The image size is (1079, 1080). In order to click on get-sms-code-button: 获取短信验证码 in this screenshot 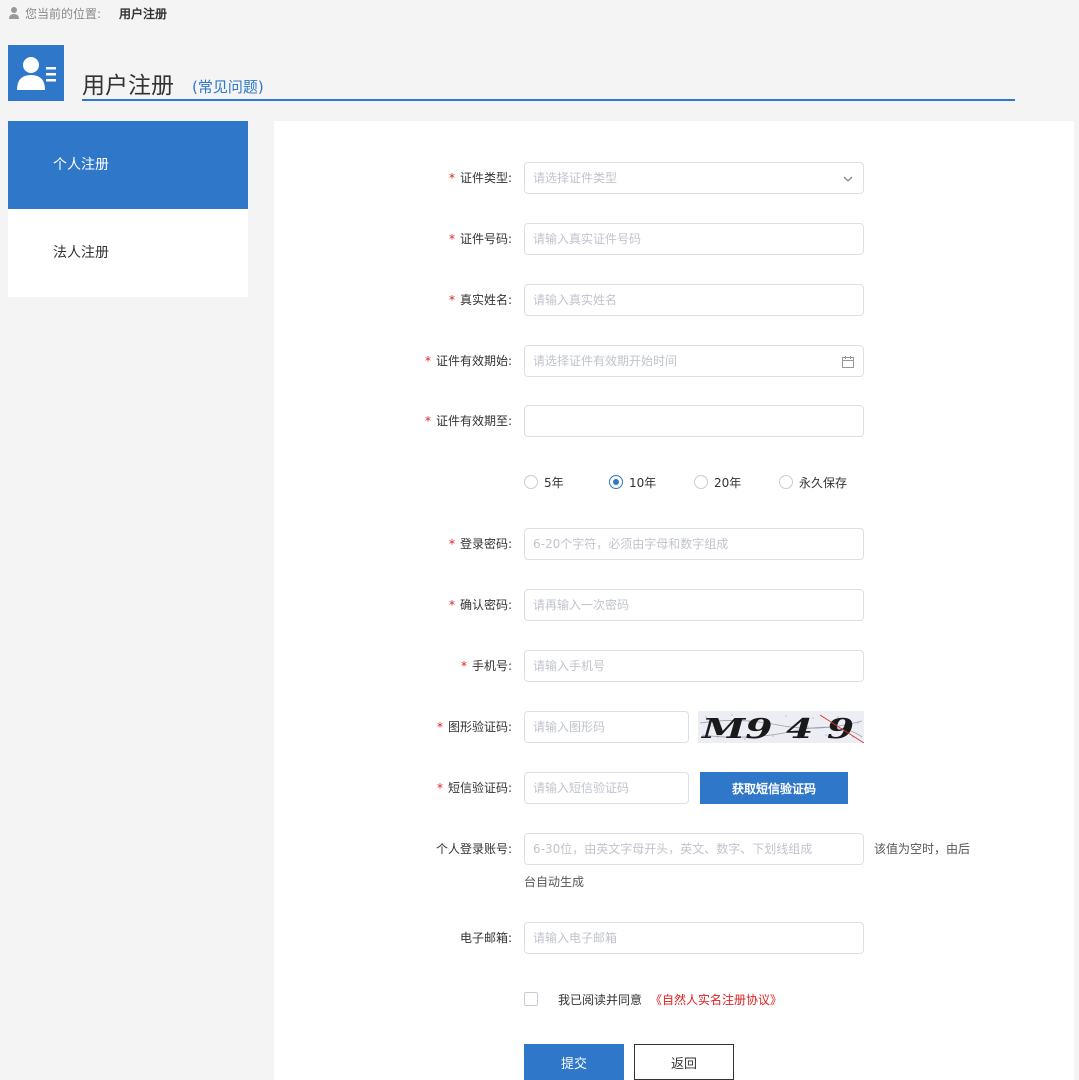, I will do `click(774, 788)`.